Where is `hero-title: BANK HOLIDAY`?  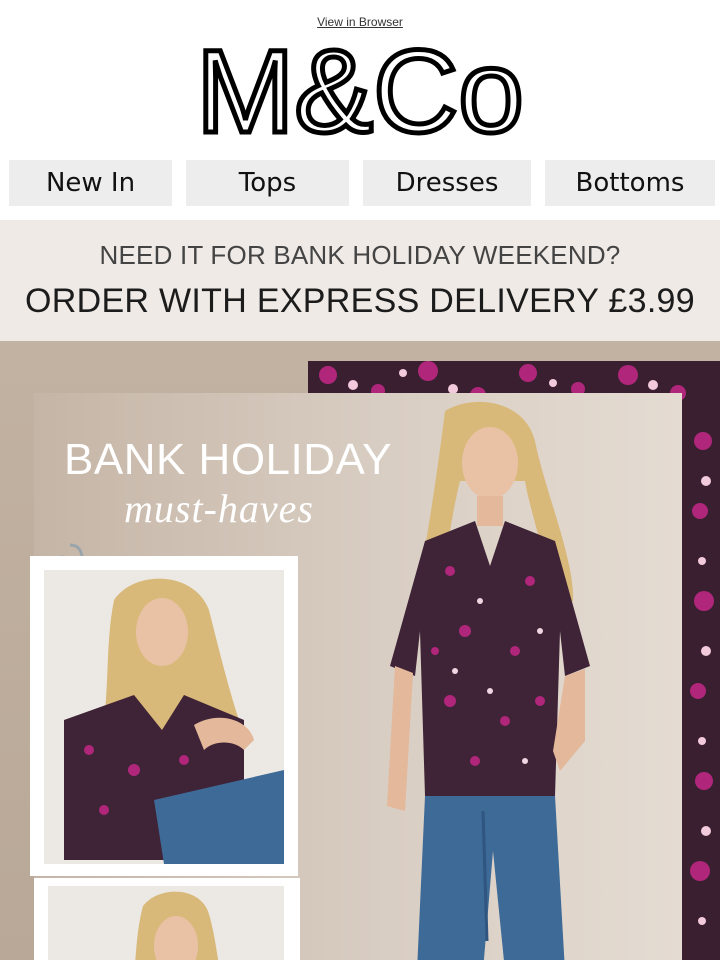 hero-title: BANK HOLIDAY is located at coordinates (228, 459).